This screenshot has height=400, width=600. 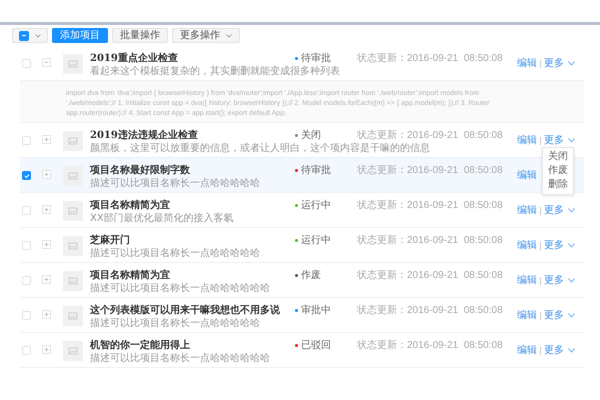 I want to click on menu-item: 作废, so click(x=558, y=171).